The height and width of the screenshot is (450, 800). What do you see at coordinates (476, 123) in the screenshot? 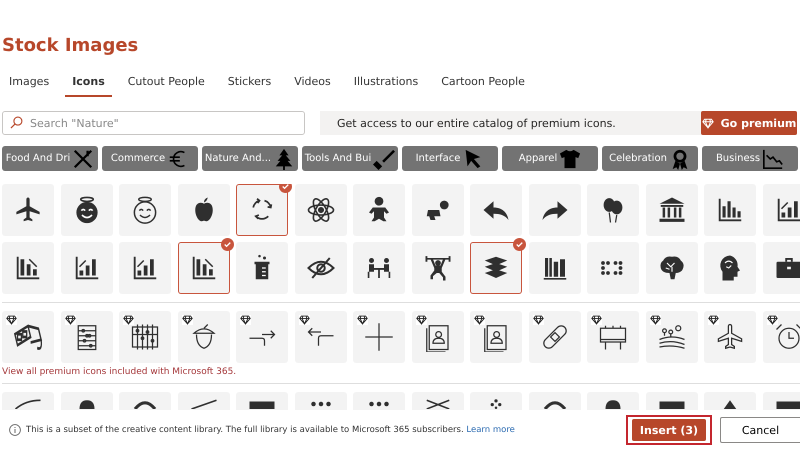
I see `premium-banner-text: Get access to our entire catalog of premium icons.` at bounding box center [476, 123].